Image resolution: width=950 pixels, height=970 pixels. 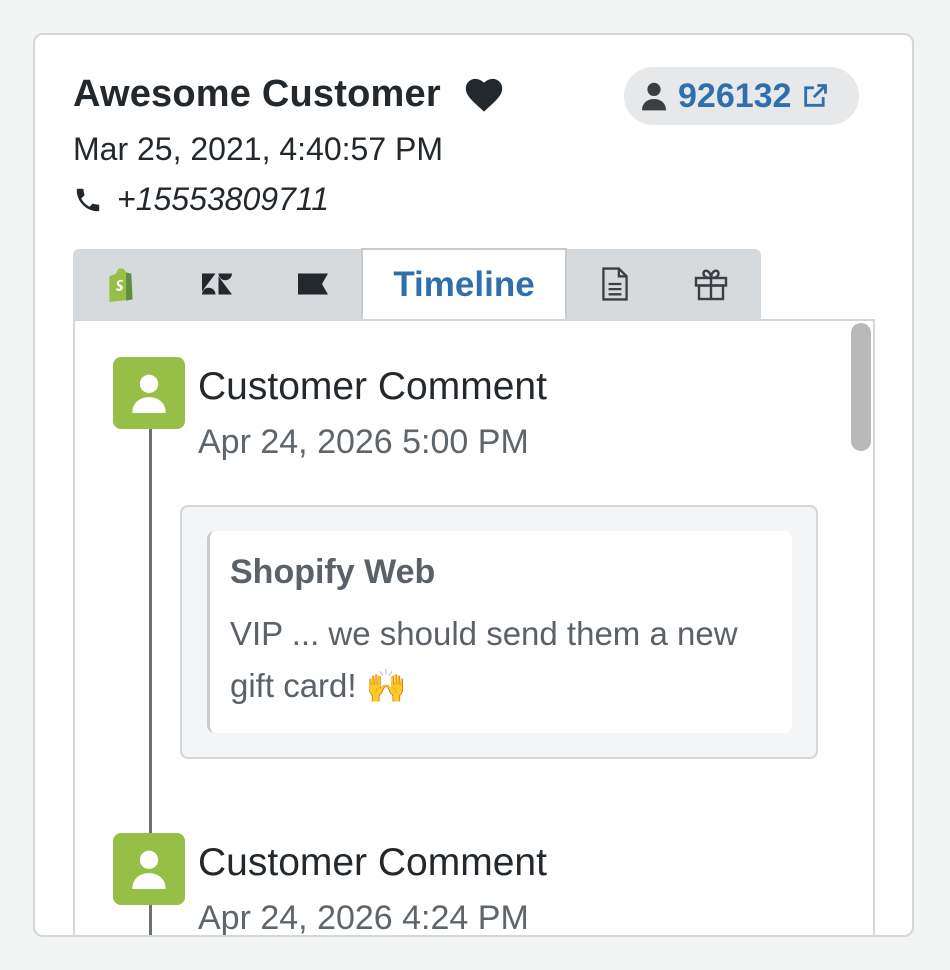 I want to click on tab-flag, so click(x=313, y=284).